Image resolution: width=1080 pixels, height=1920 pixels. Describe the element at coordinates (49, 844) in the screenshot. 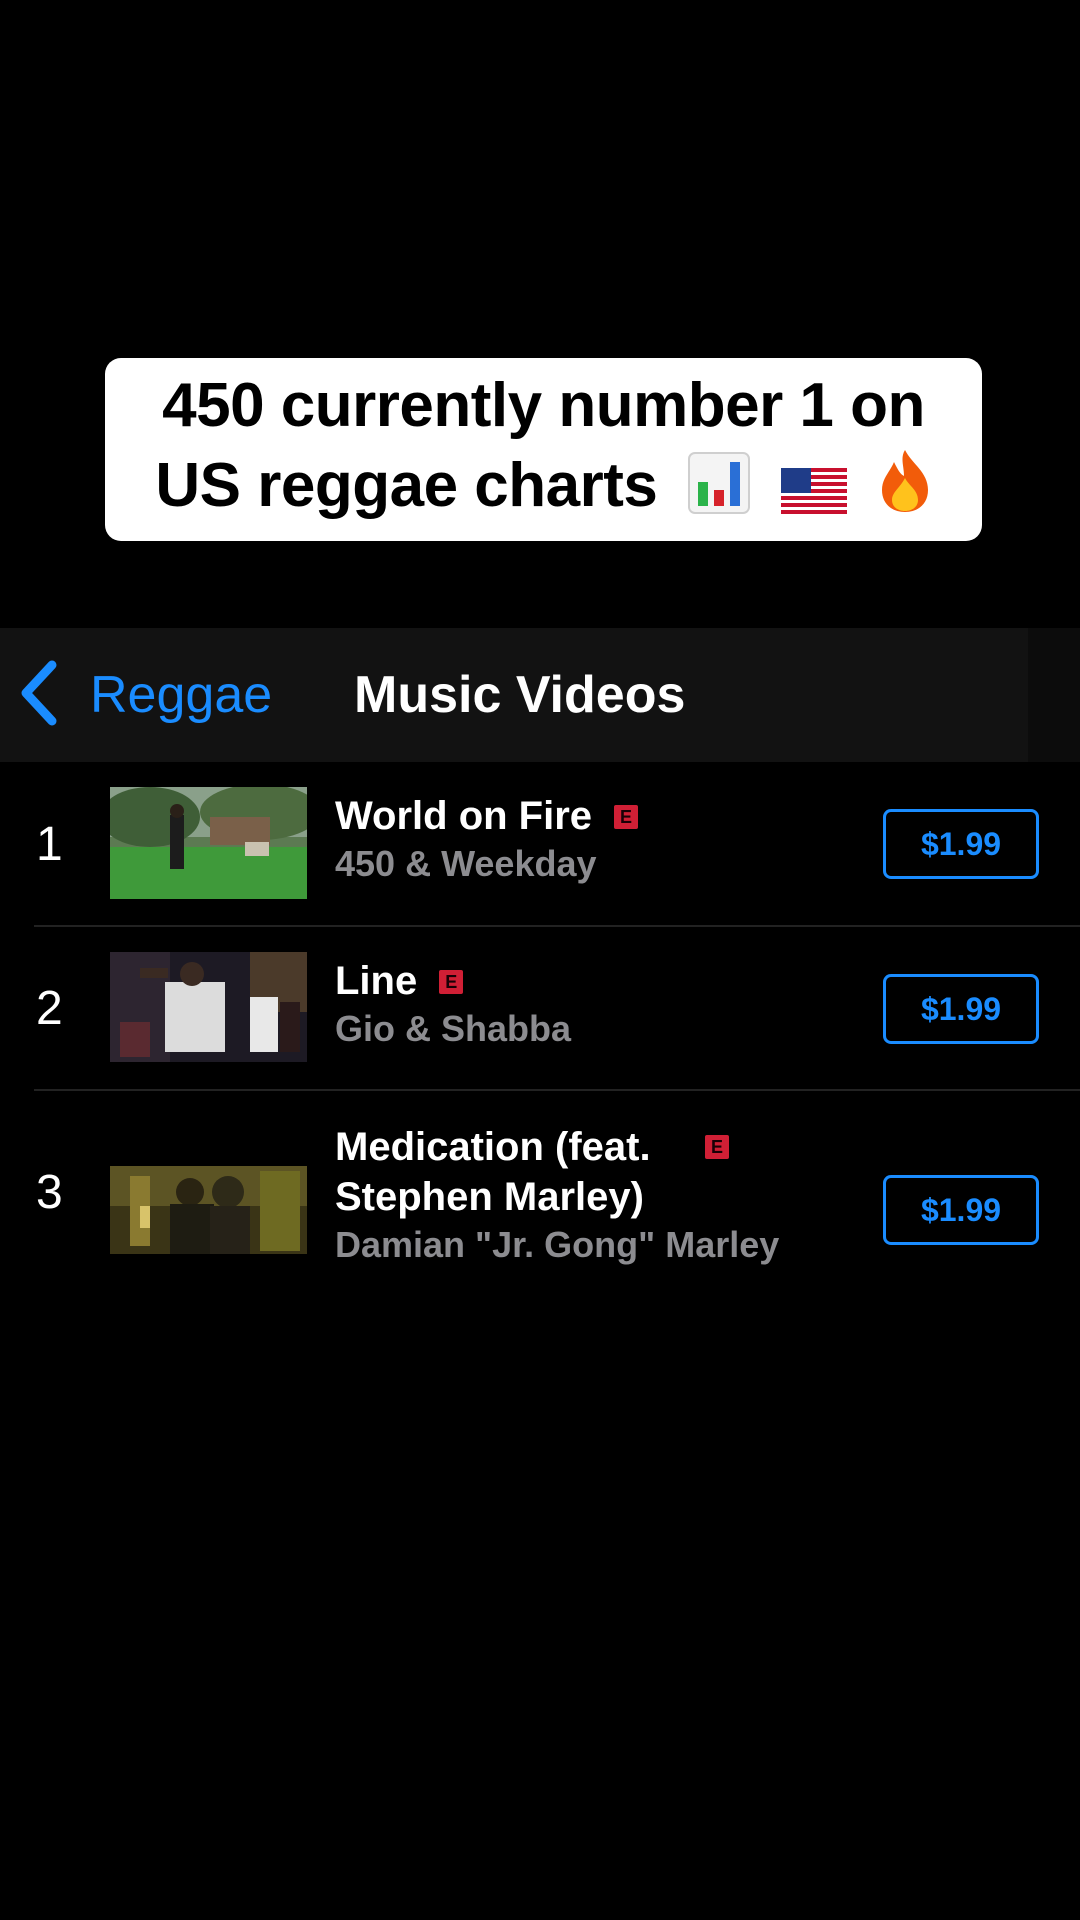

I see `rank-number: 1` at that location.